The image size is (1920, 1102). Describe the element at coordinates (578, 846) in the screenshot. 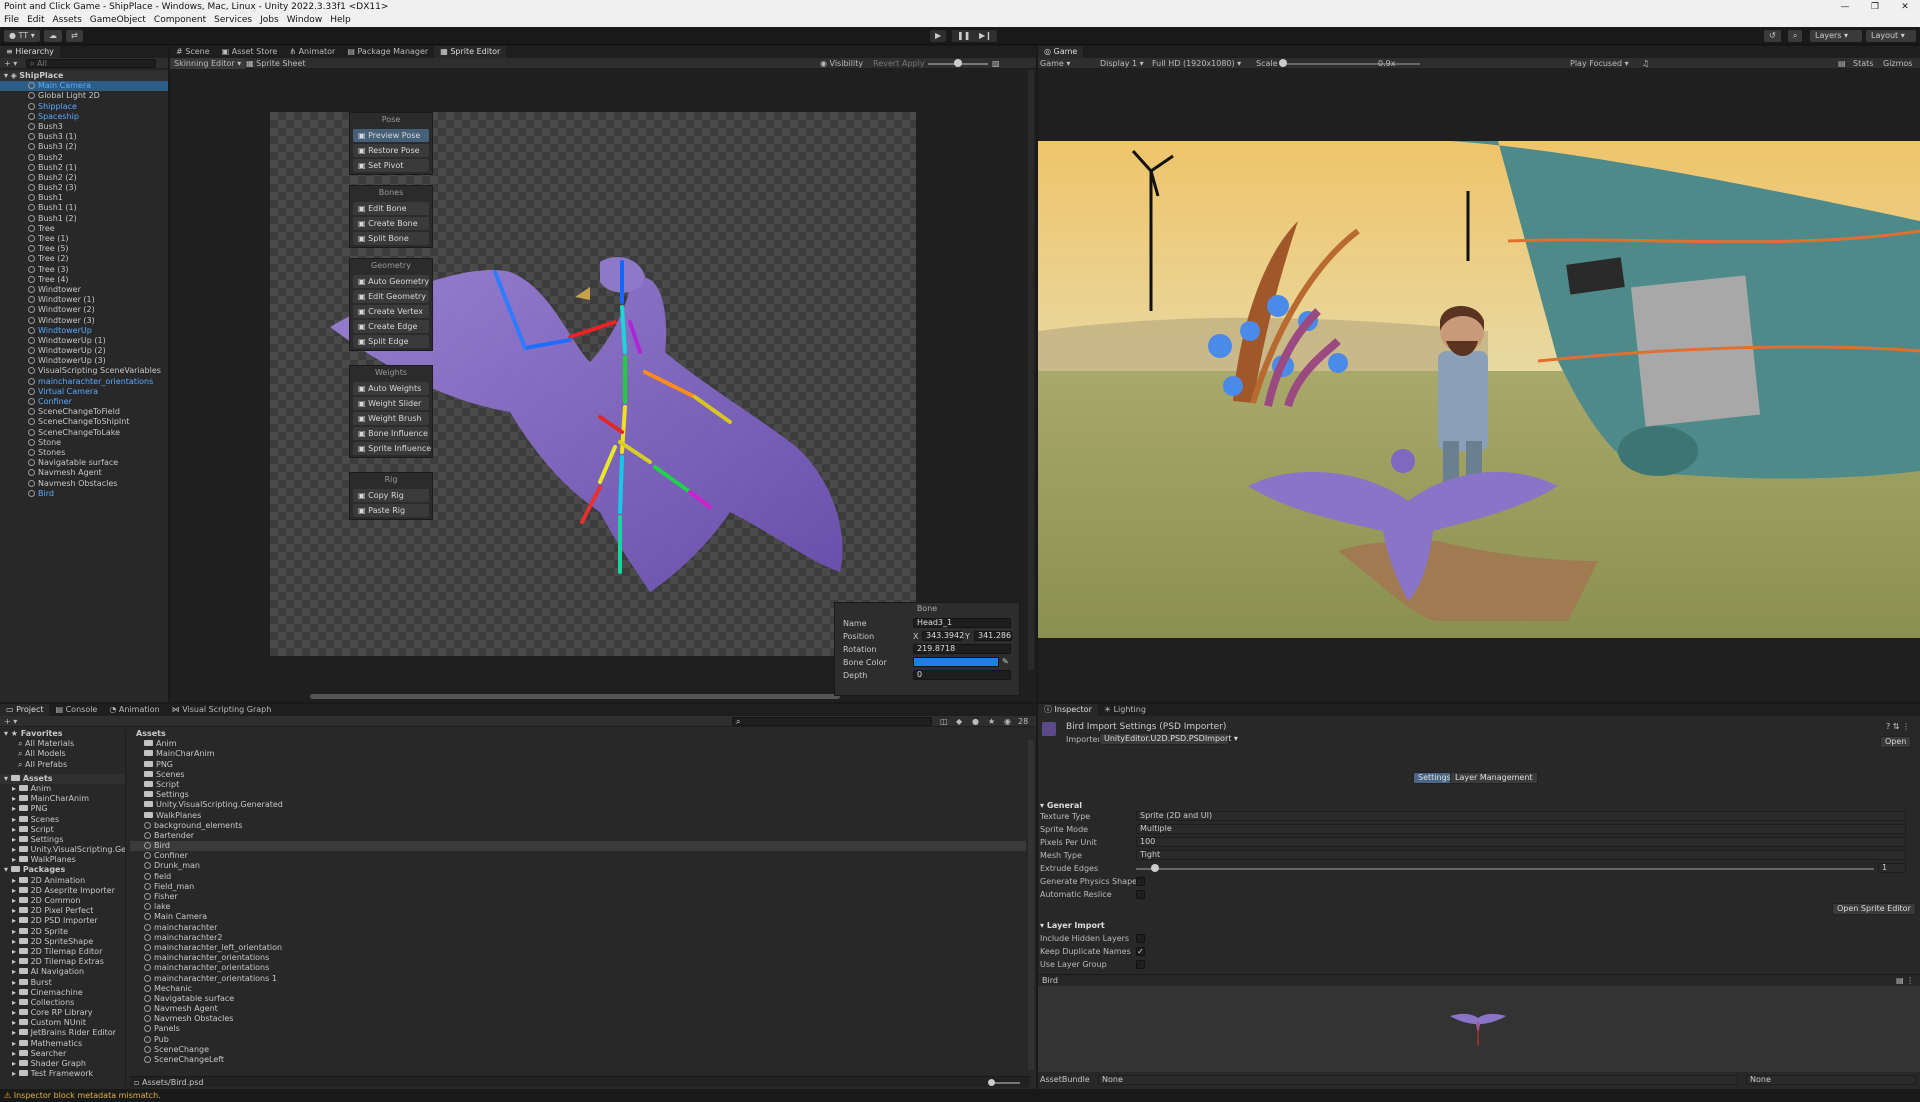

I see `asset-file-item: Bird` at that location.